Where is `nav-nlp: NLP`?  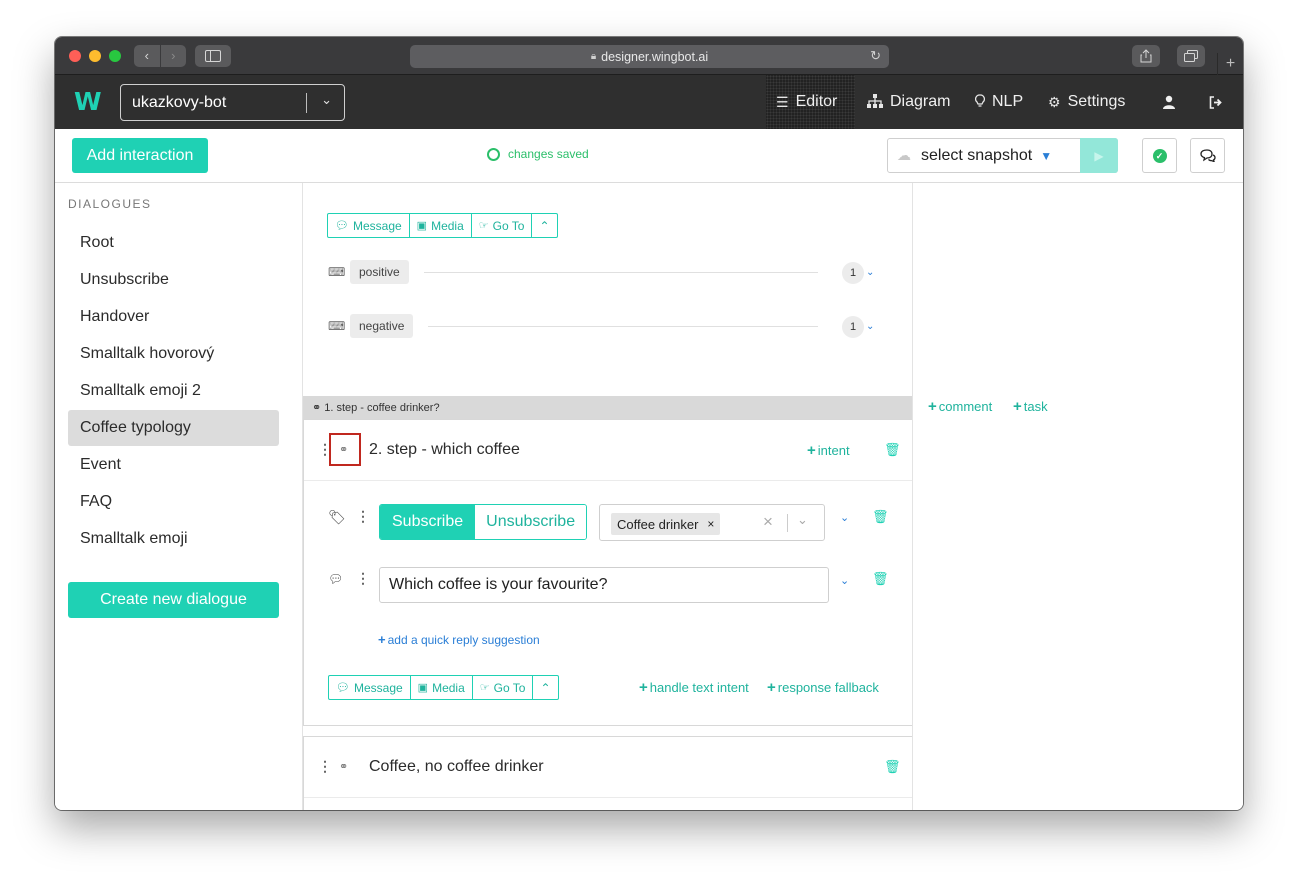 nav-nlp: NLP is located at coordinates (999, 102).